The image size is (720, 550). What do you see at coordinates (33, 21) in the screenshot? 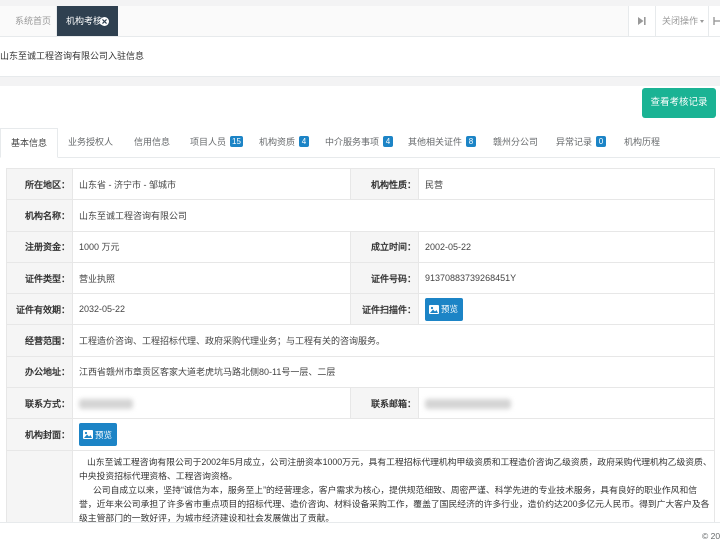
I see `page-tab-label: 系统首页` at bounding box center [33, 21].